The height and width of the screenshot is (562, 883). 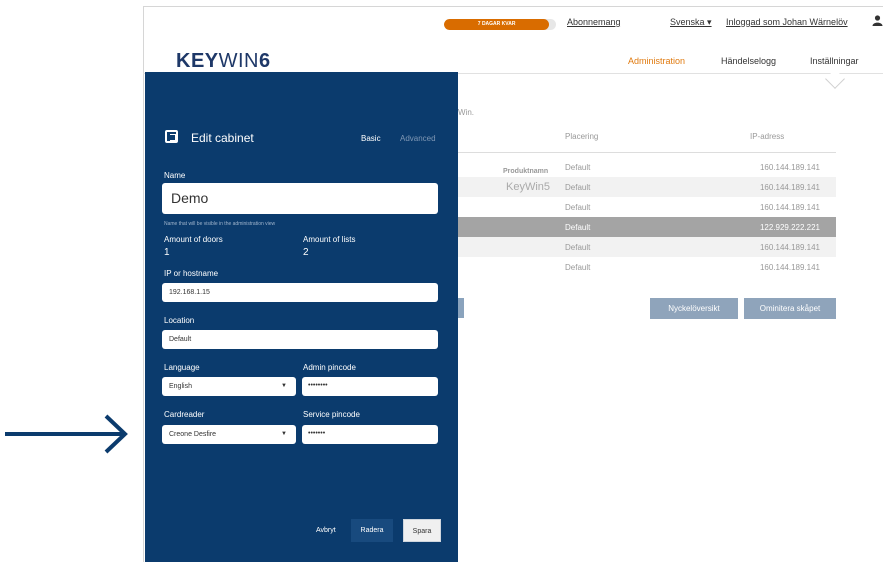 What do you see at coordinates (331, 414) in the screenshot?
I see `service-pin-label: Service pincode` at bounding box center [331, 414].